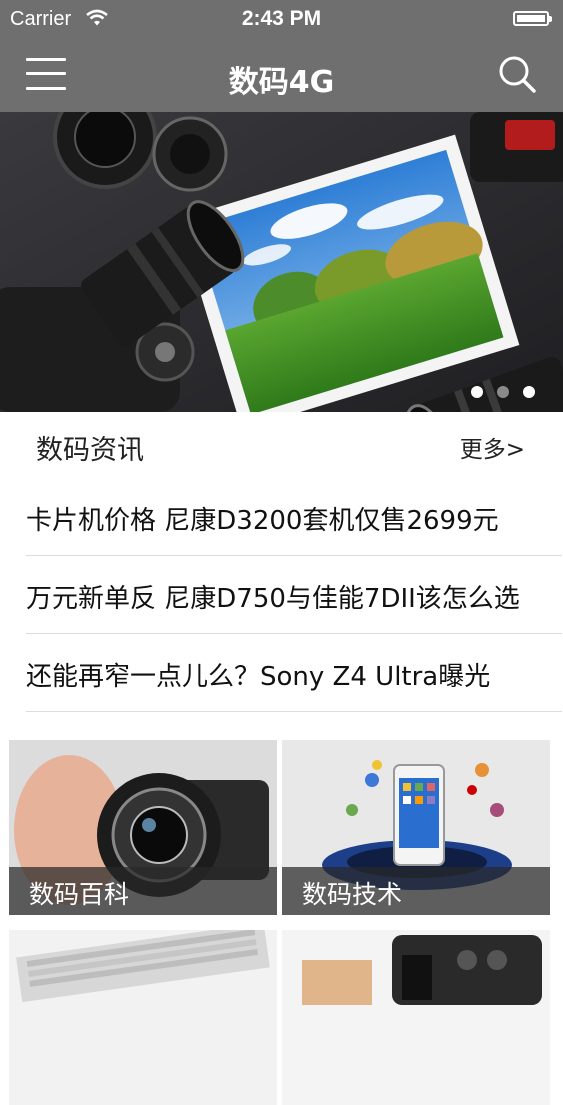 The width and height of the screenshot is (563, 1105). I want to click on news-item-title: 万元新单反 尼康D750与佳能7DII该怎么选, so click(273, 599).